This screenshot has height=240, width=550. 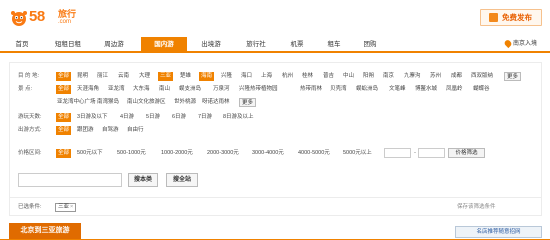 What do you see at coordinates (275, 117) in the screenshot?
I see `days-row: 游玩天数: 全部 3日游及以下 4日游 5日游 6日游 7日游 8日游及以上` at bounding box center [275, 117].